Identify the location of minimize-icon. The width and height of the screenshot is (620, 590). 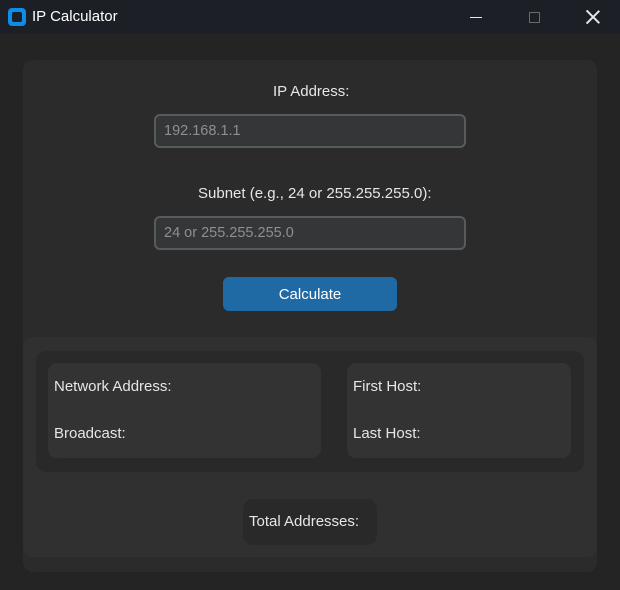
(476, 17).